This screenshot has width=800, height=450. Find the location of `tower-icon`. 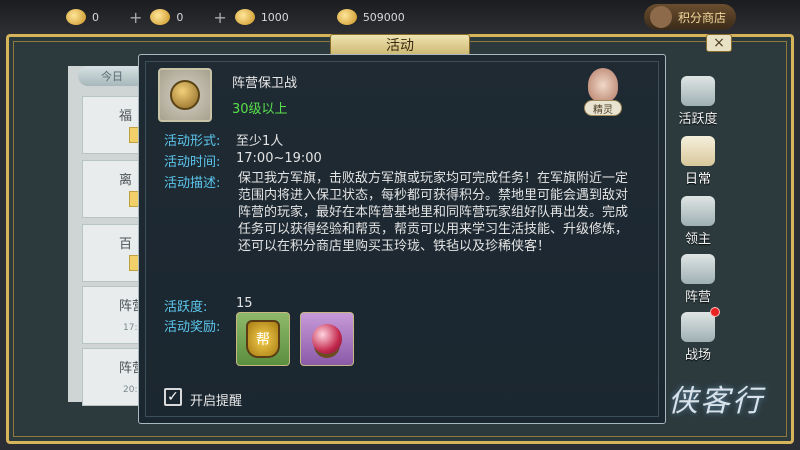

tower-icon is located at coordinates (698, 327).